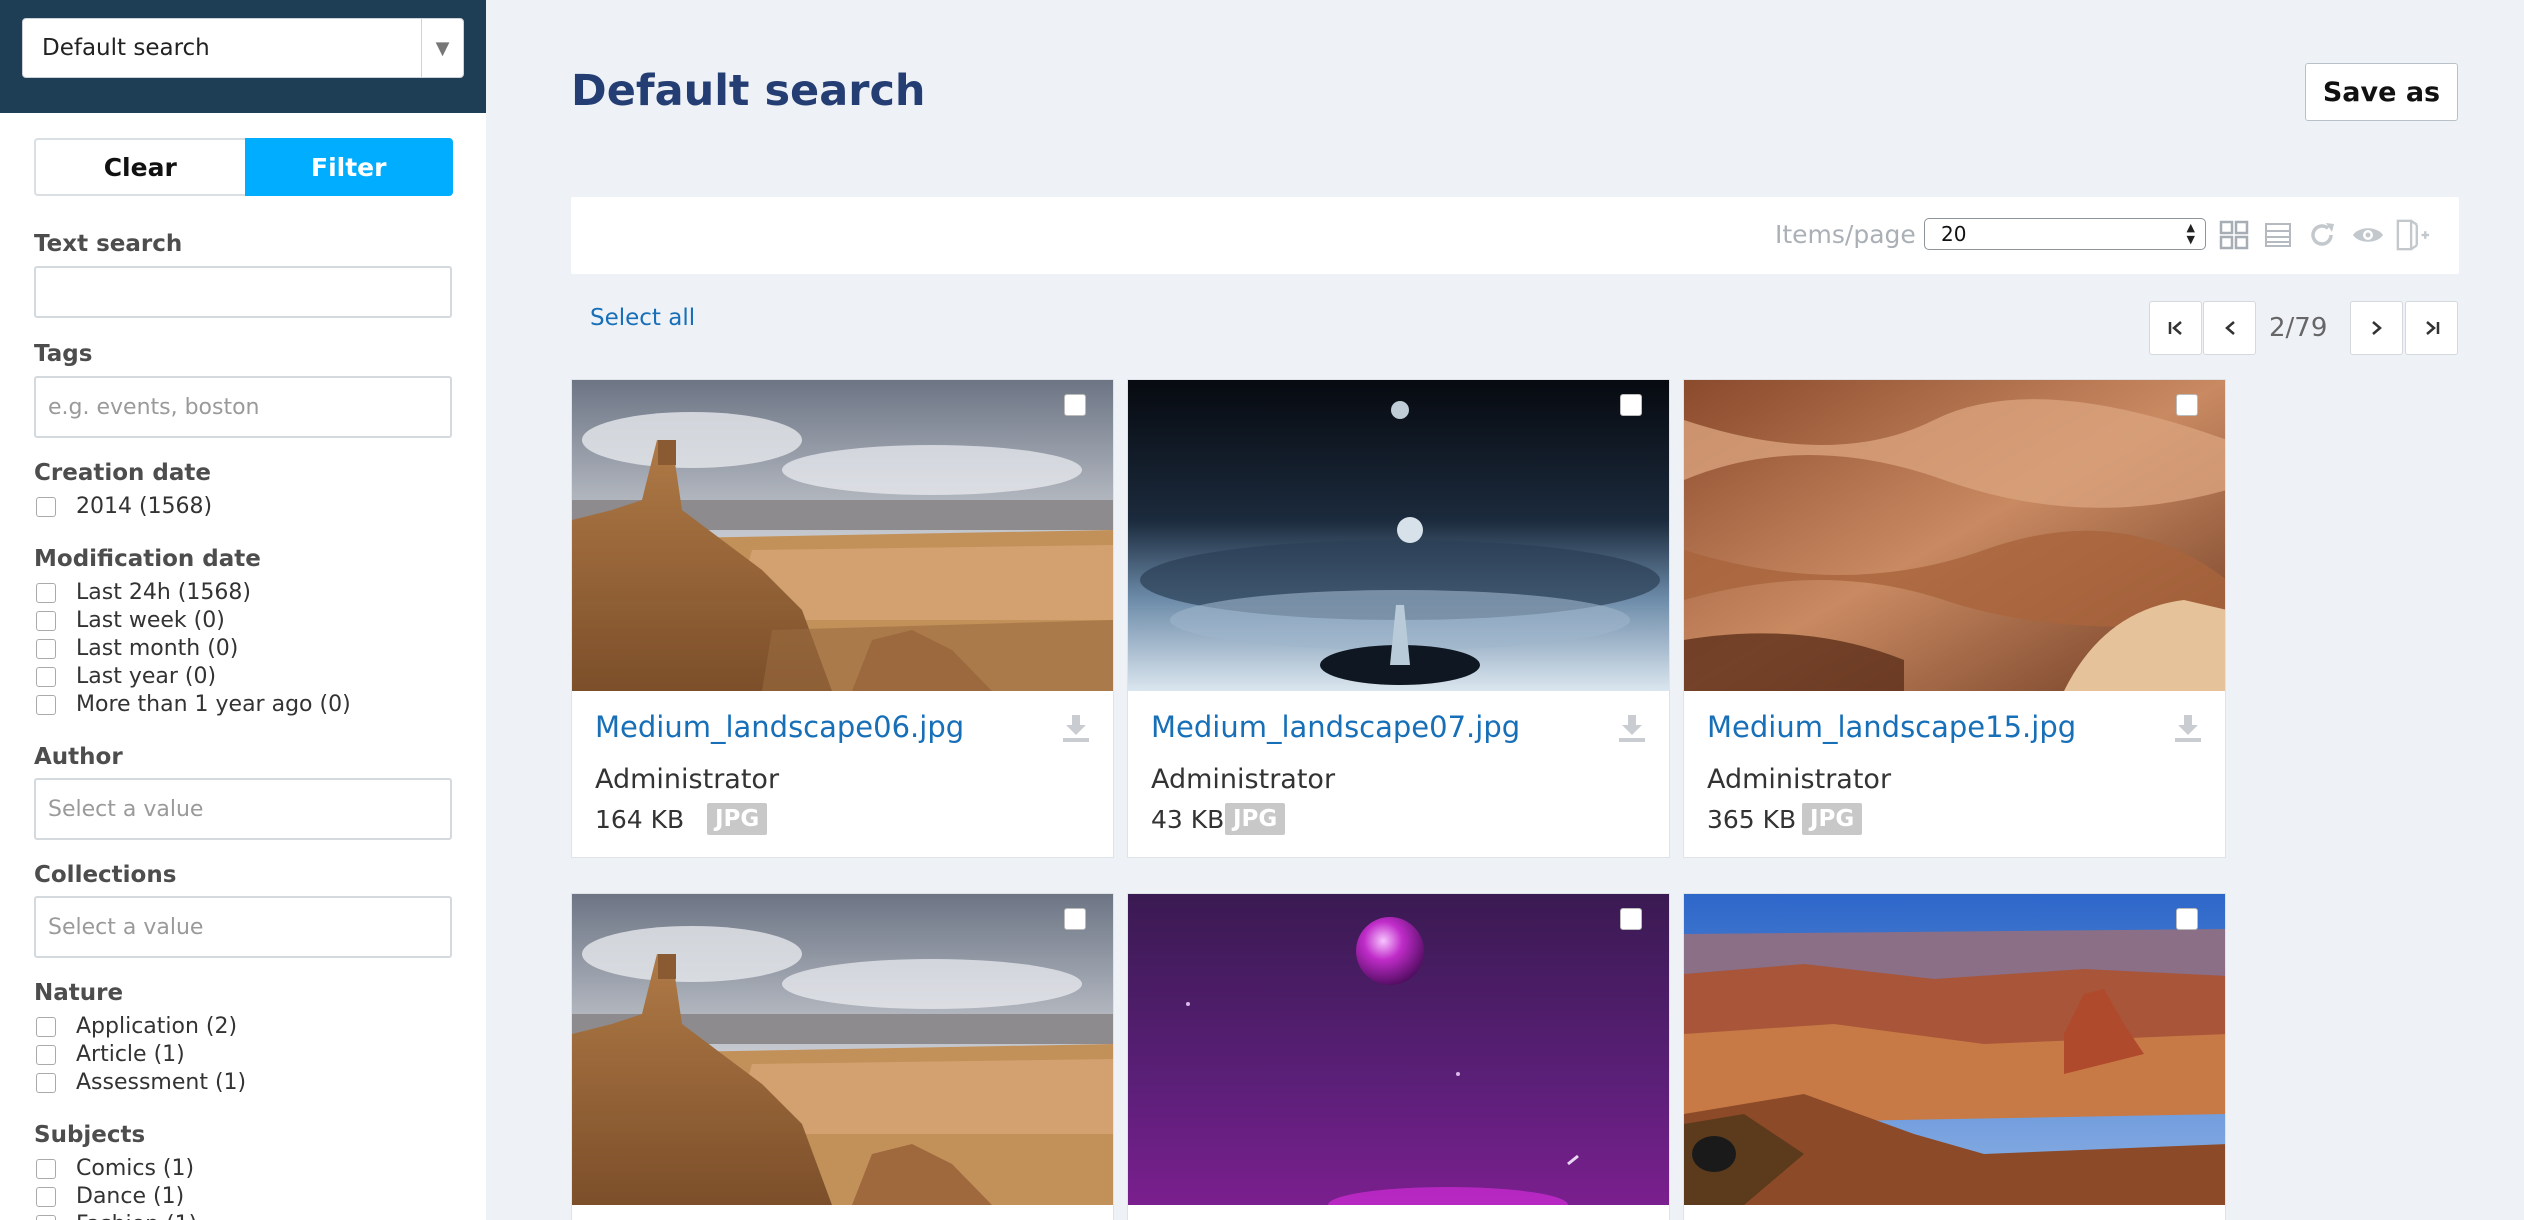 The image size is (2524, 1220). I want to click on grid-view-icon, so click(2234, 235).